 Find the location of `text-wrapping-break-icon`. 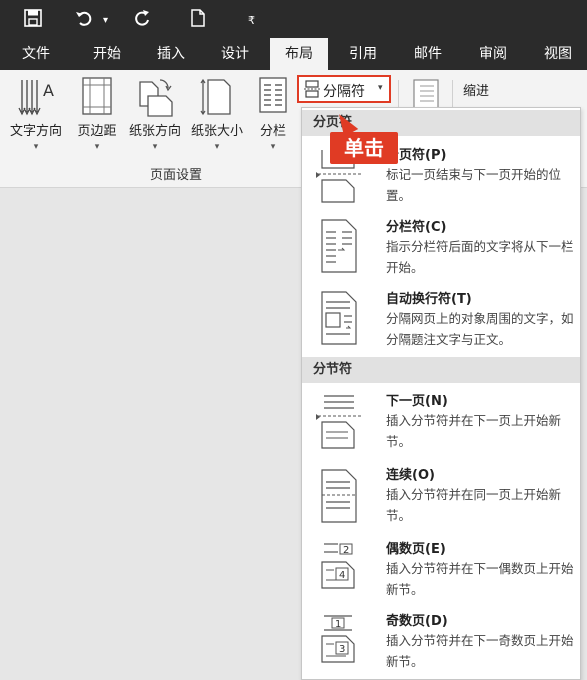

text-wrapping-break-icon is located at coordinates (340, 320).